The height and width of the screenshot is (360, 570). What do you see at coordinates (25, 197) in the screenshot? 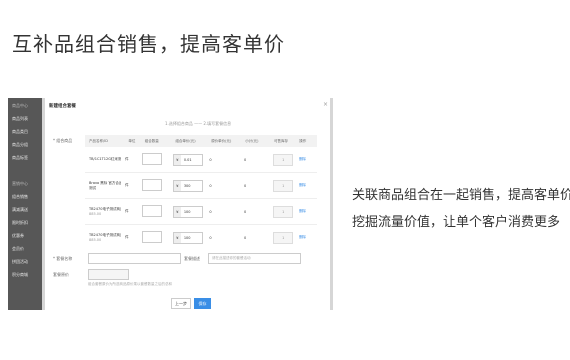
I see `sidebar-item: 组合销售` at bounding box center [25, 197].